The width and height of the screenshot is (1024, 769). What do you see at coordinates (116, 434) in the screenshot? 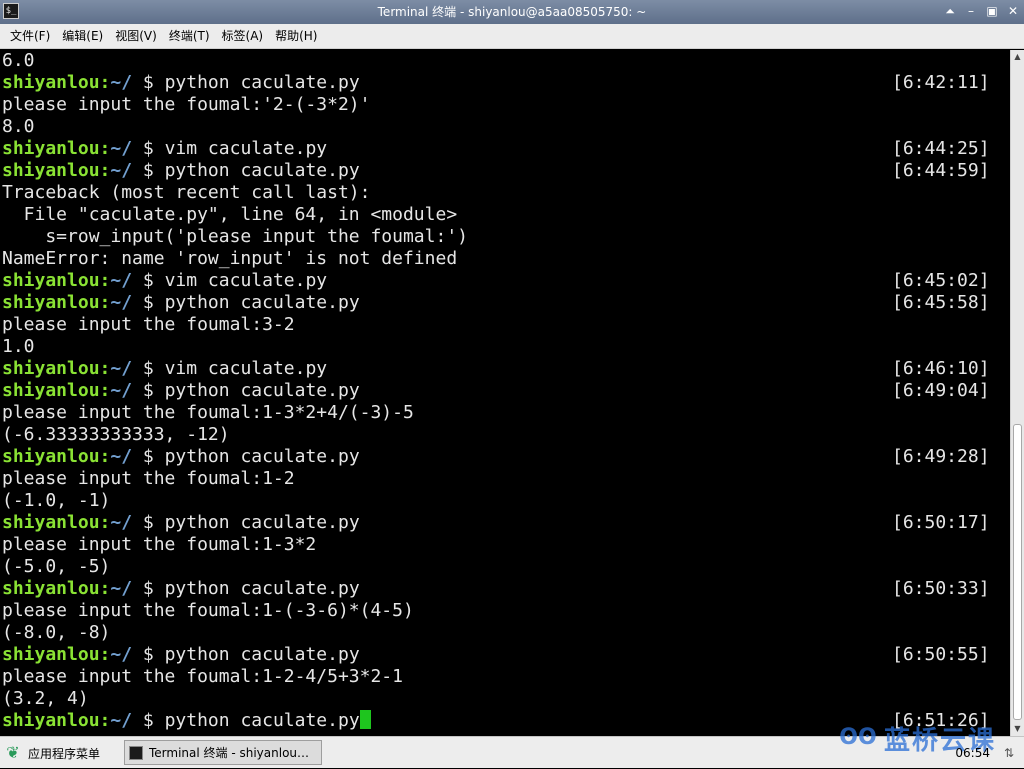
I see `output-text: (-6.33333333333, -12)` at bounding box center [116, 434].